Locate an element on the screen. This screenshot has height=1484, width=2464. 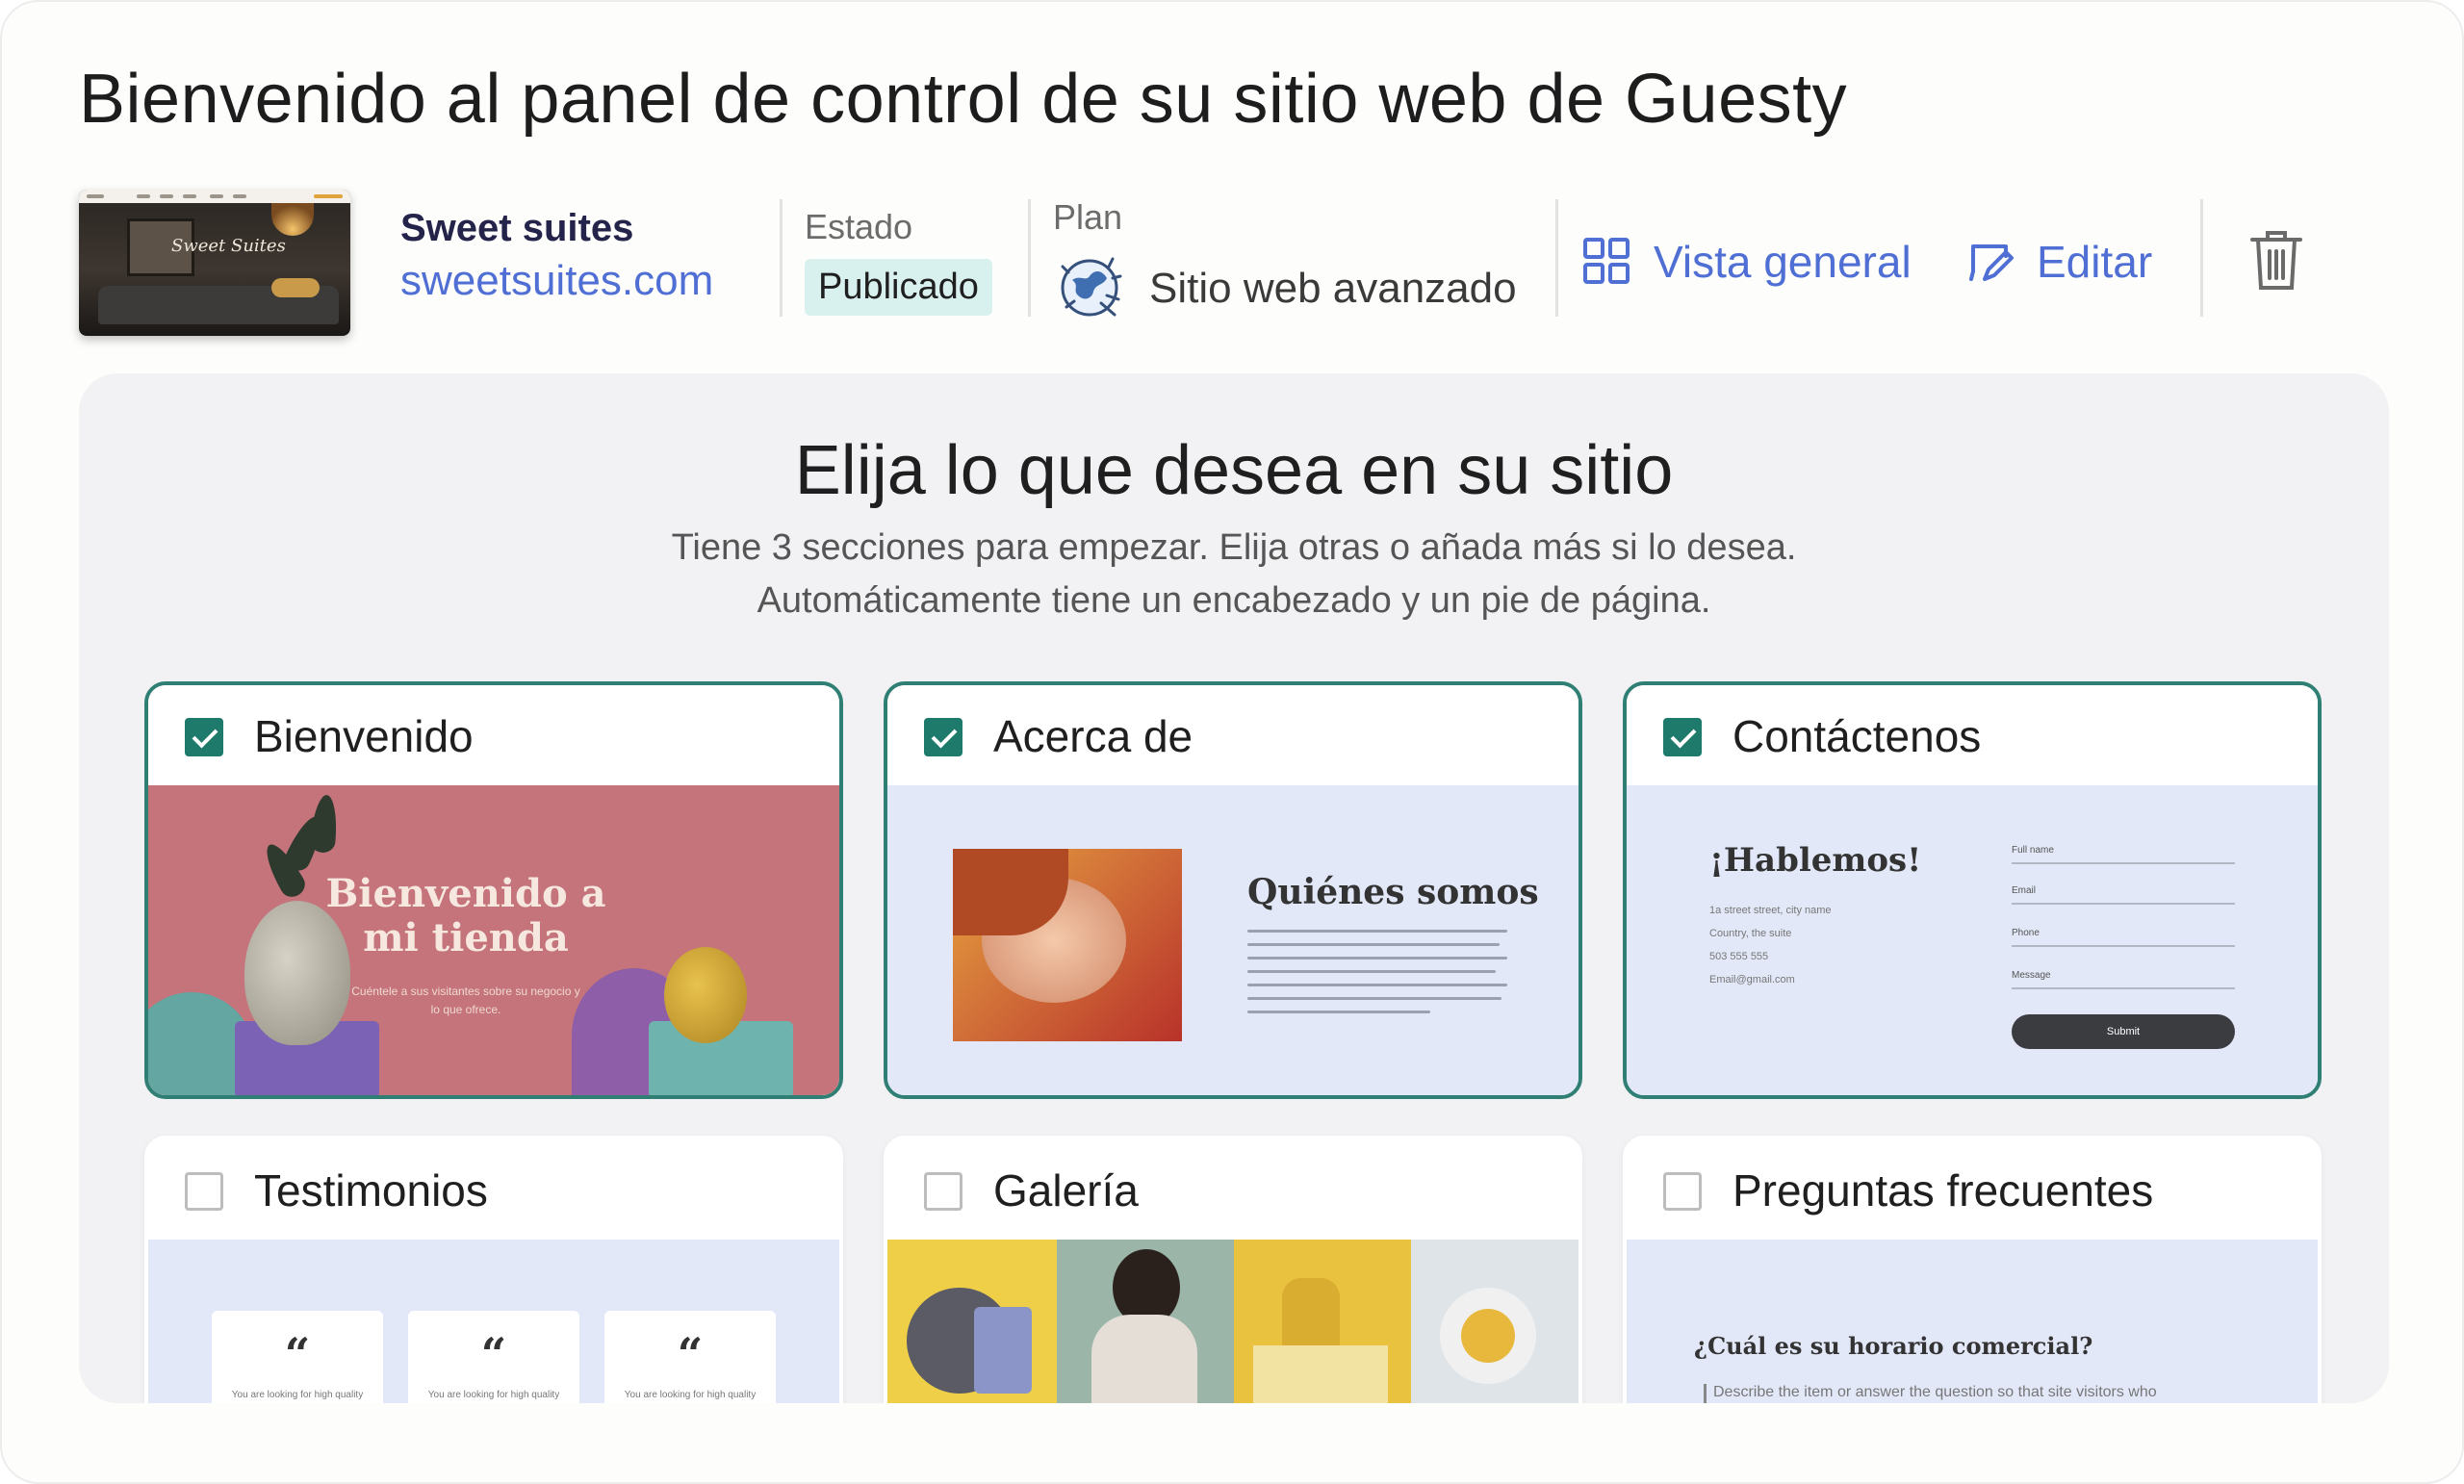
gallery-preview is located at coordinates (1232, 1322).